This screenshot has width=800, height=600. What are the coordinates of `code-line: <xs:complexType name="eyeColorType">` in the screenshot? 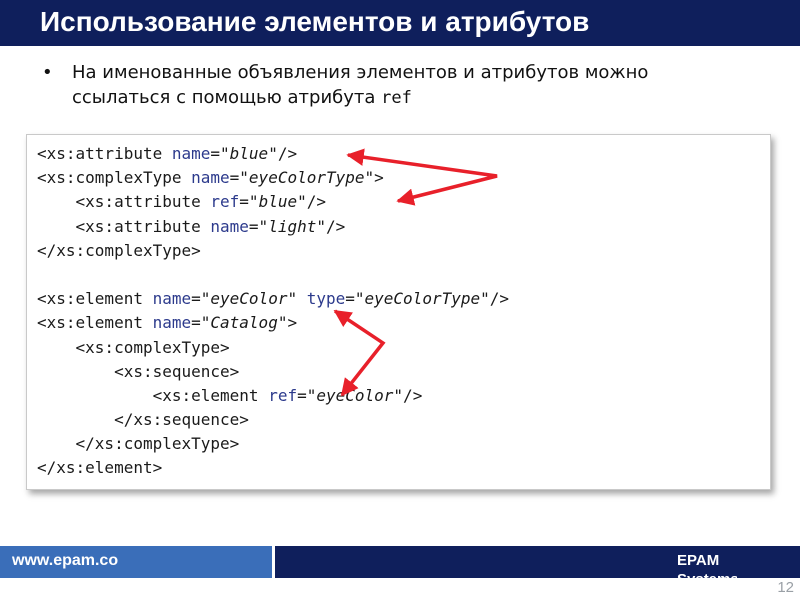 It's located at (273, 178).